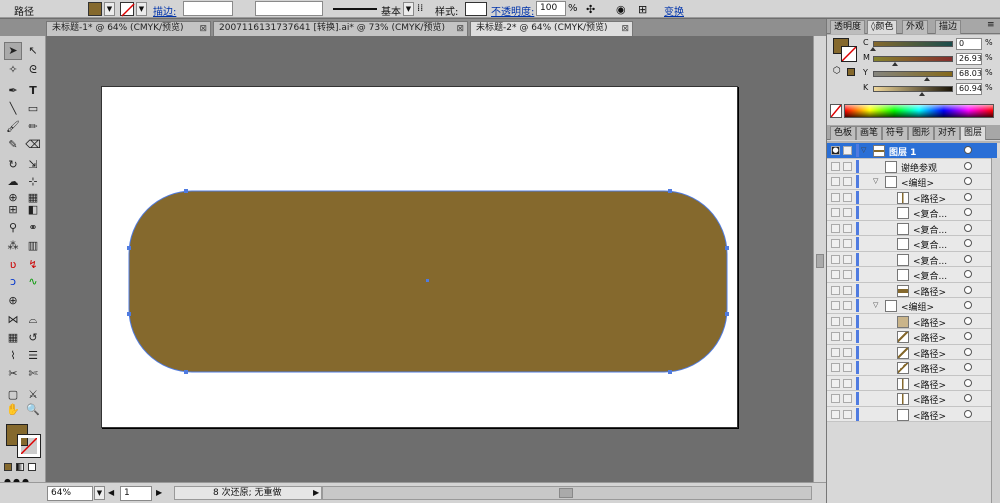 This screenshot has width=1000, height=503. What do you see at coordinates (159, 492) in the screenshot?
I see `next-artboard-icon: ▶` at bounding box center [159, 492].